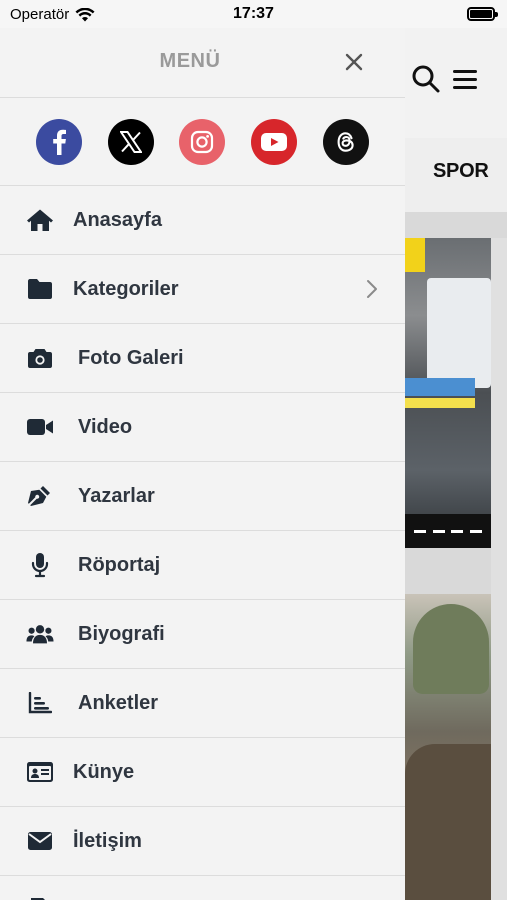 The width and height of the screenshot is (507, 900). What do you see at coordinates (40, 703) in the screenshot?
I see `bar-chart-icon` at bounding box center [40, 703].